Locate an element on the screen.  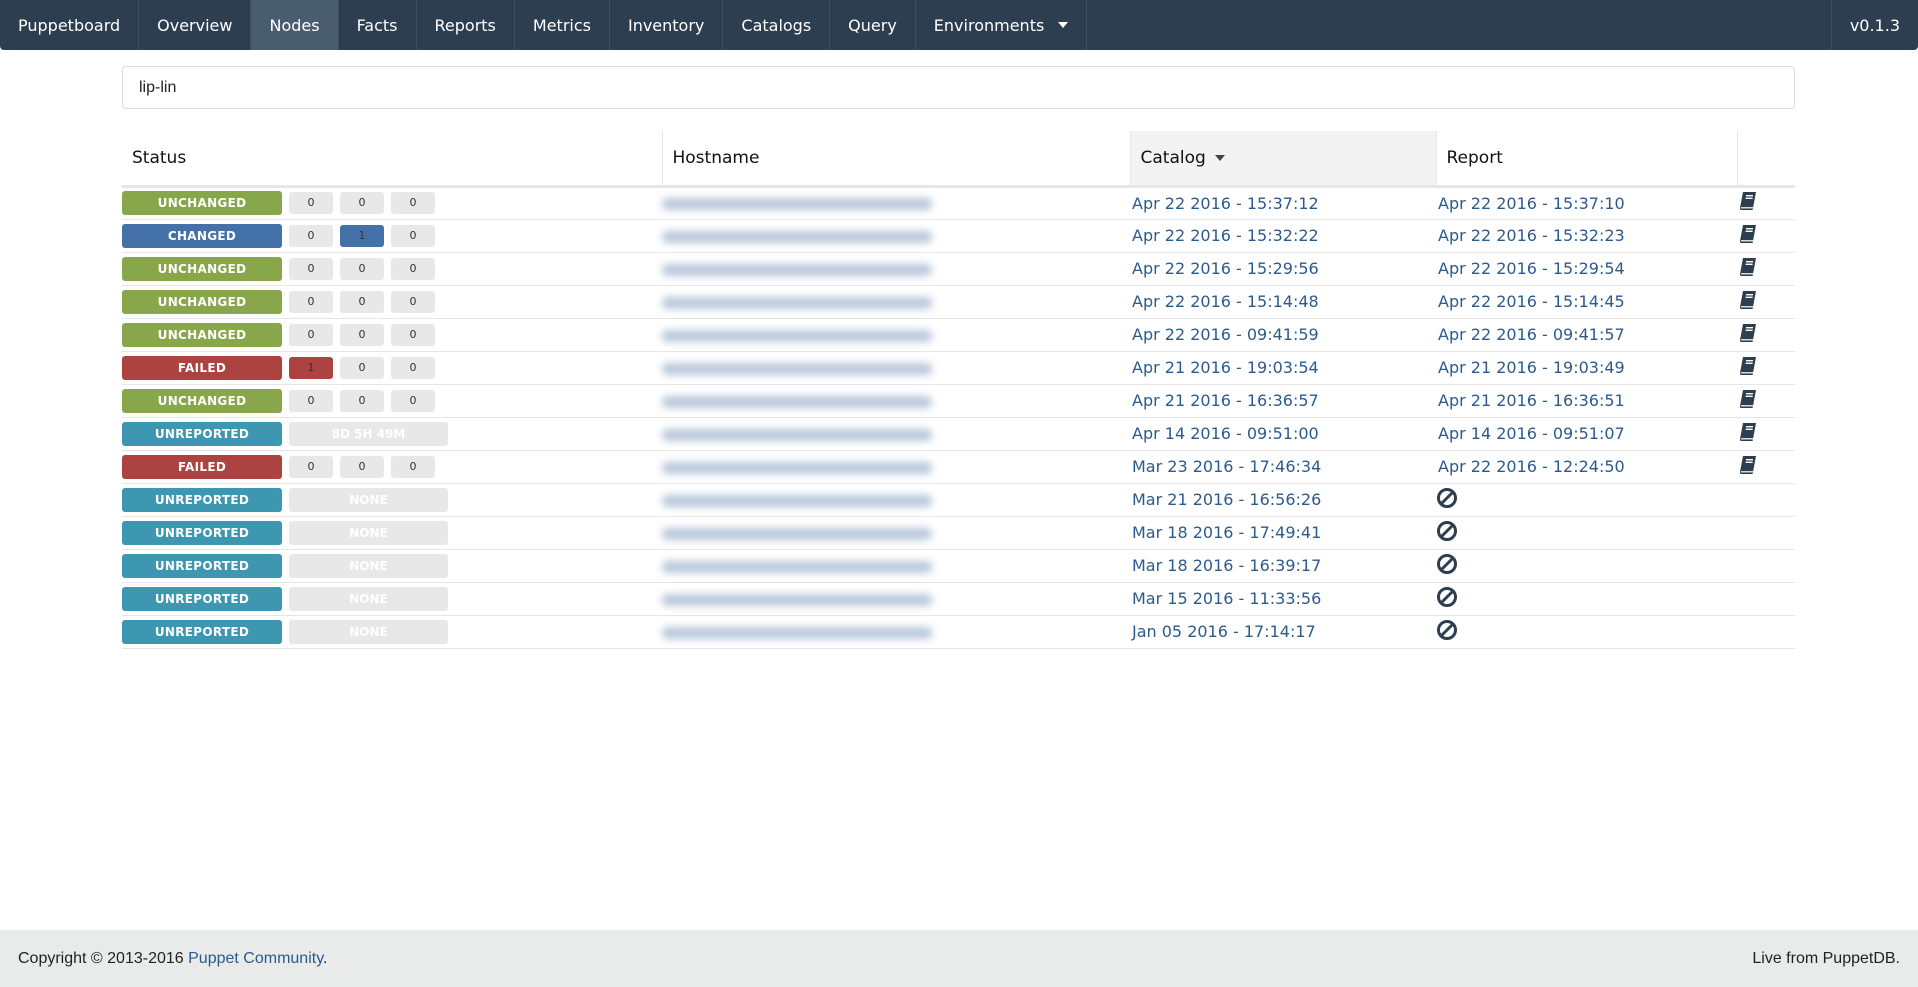
changed-count: 1 is located at coordinates (362, 235).